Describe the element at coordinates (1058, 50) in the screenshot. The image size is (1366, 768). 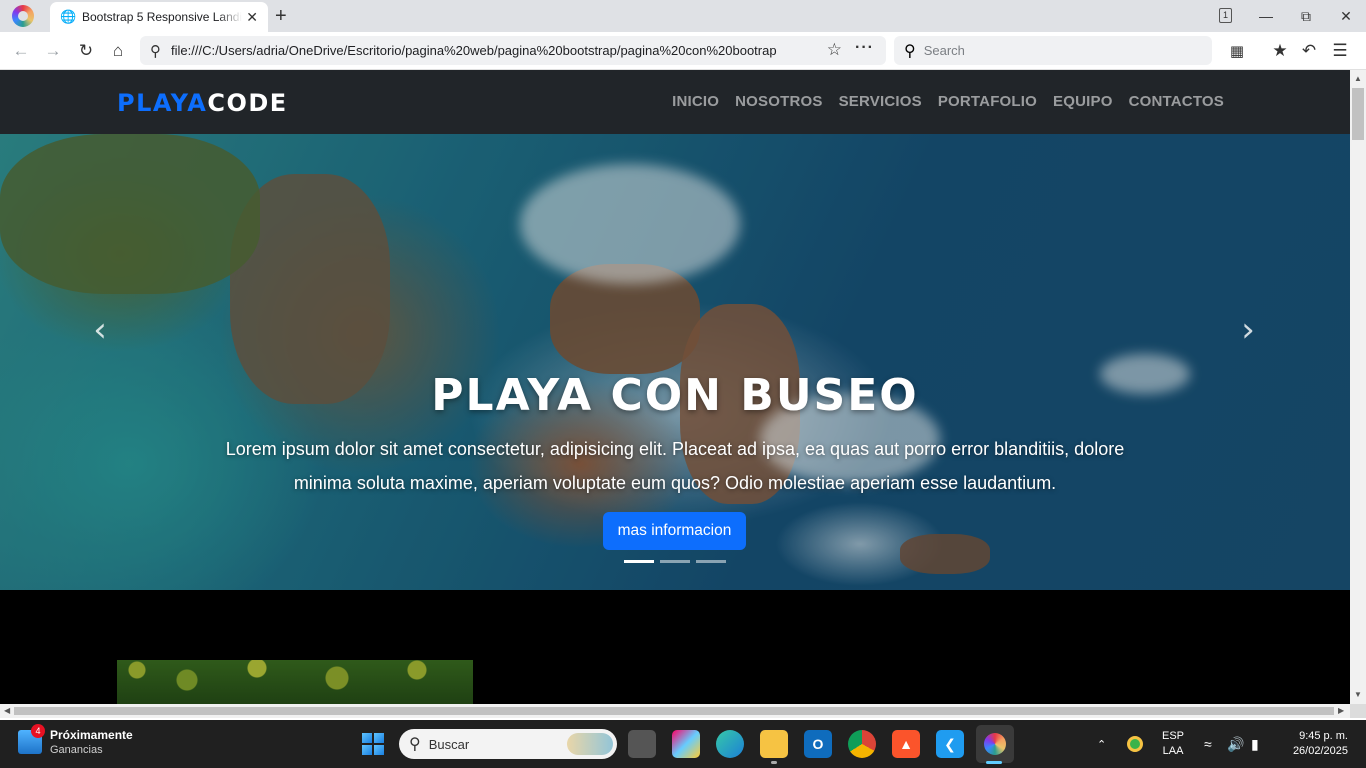
I see `browser-search-input` at that location.